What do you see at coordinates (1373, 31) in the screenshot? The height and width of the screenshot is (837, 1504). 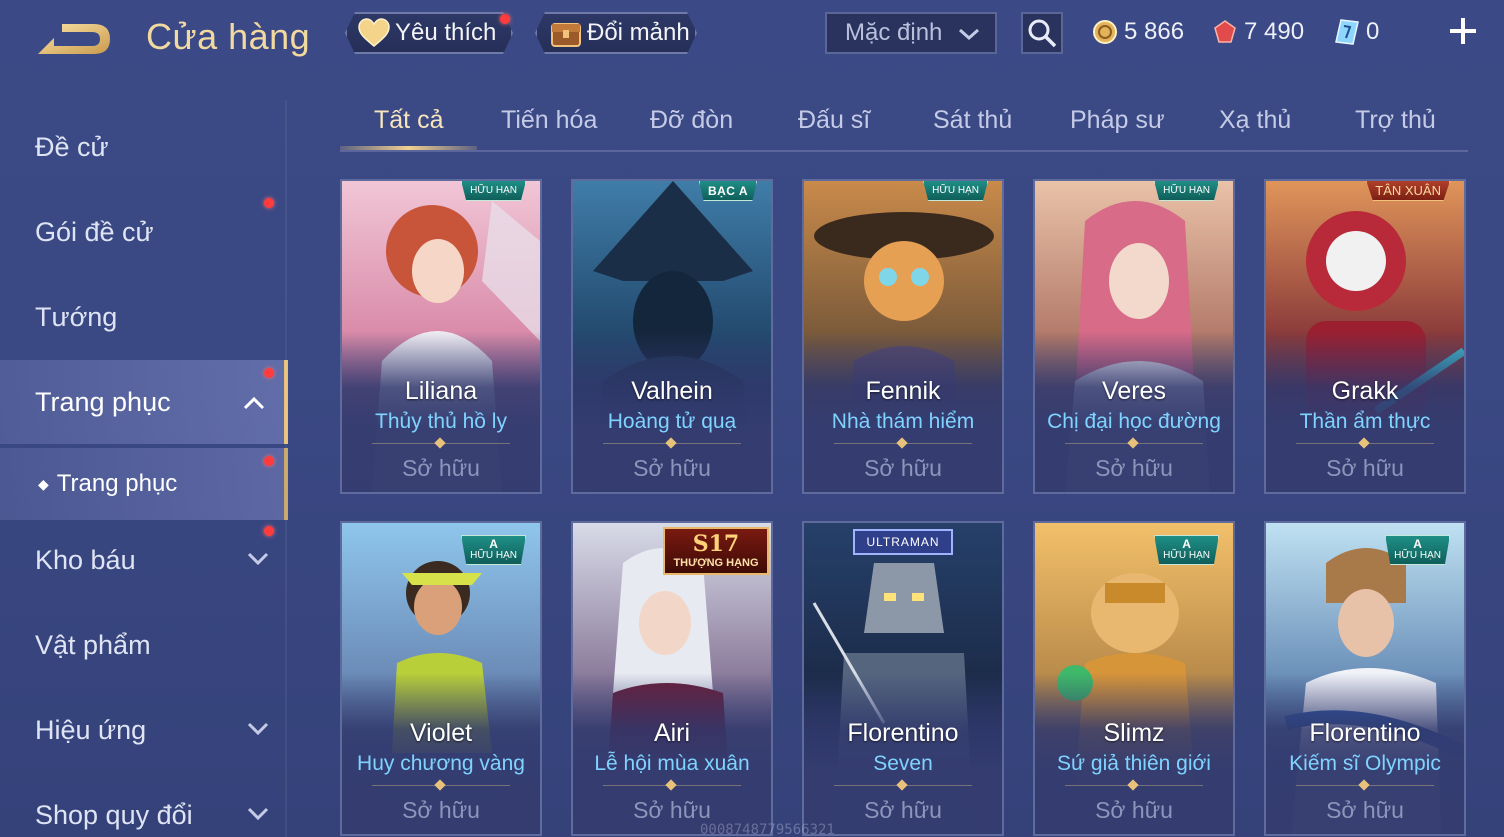 I see `voucher-amount: 0` at bounding box center [1373, 31].